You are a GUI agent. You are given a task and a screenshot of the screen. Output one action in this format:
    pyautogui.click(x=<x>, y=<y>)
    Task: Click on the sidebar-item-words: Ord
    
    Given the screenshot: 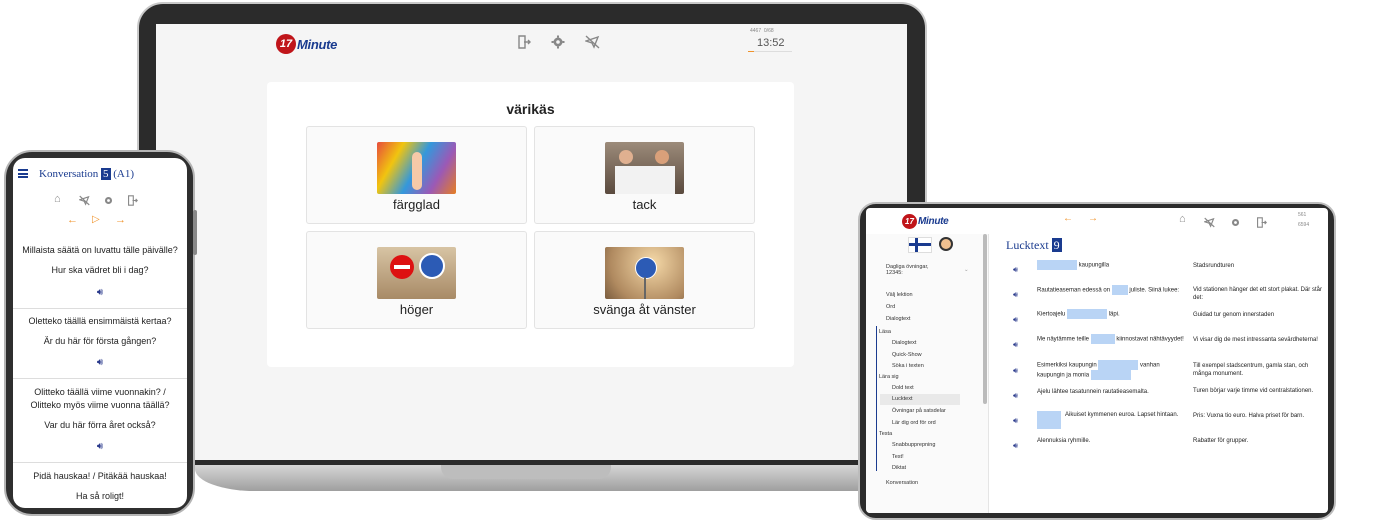 What is the action you would take?
    pyautogui.click(x=890, y=307)
    